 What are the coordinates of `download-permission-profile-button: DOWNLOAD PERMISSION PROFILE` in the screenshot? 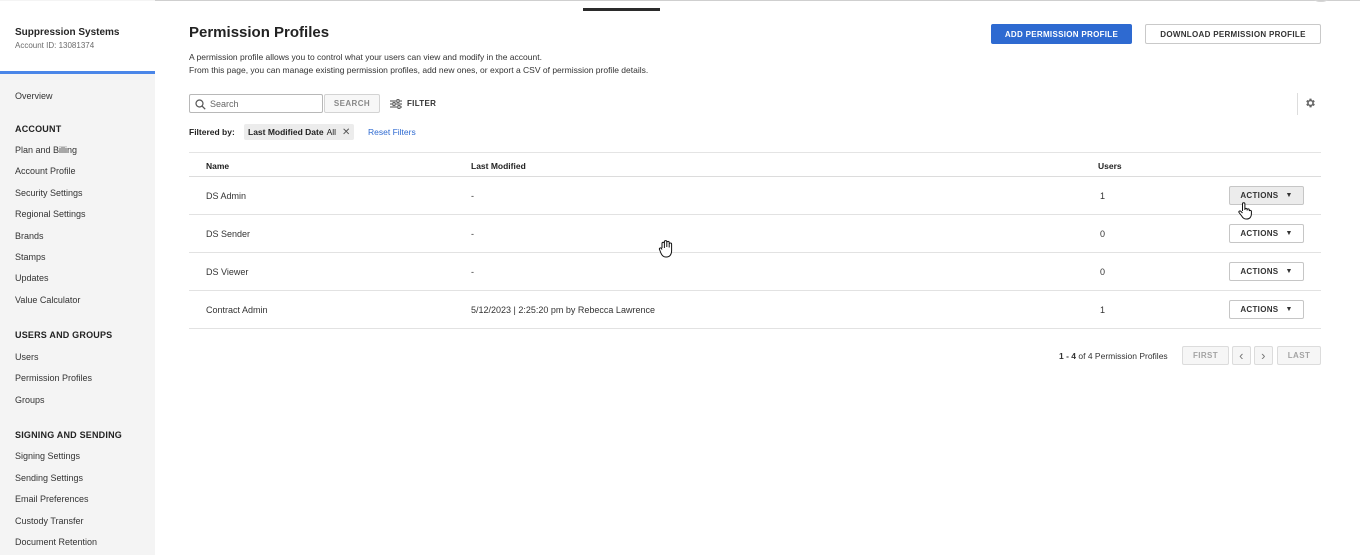 It's located at (1233, 34).